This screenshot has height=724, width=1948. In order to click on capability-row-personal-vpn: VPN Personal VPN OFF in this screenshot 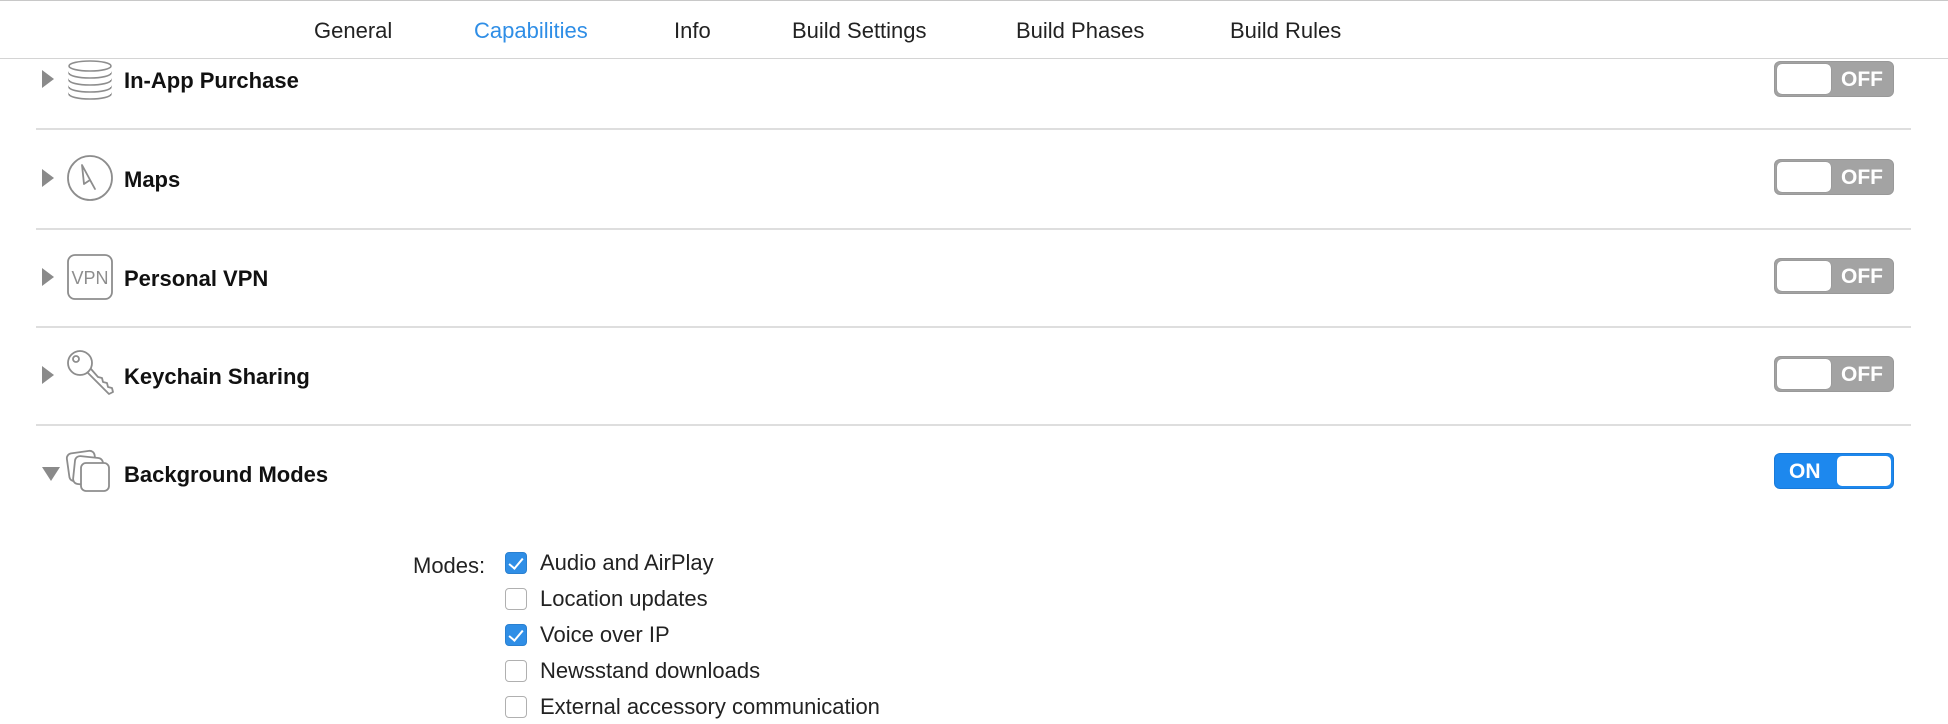, I will do `click(973, 278)`.